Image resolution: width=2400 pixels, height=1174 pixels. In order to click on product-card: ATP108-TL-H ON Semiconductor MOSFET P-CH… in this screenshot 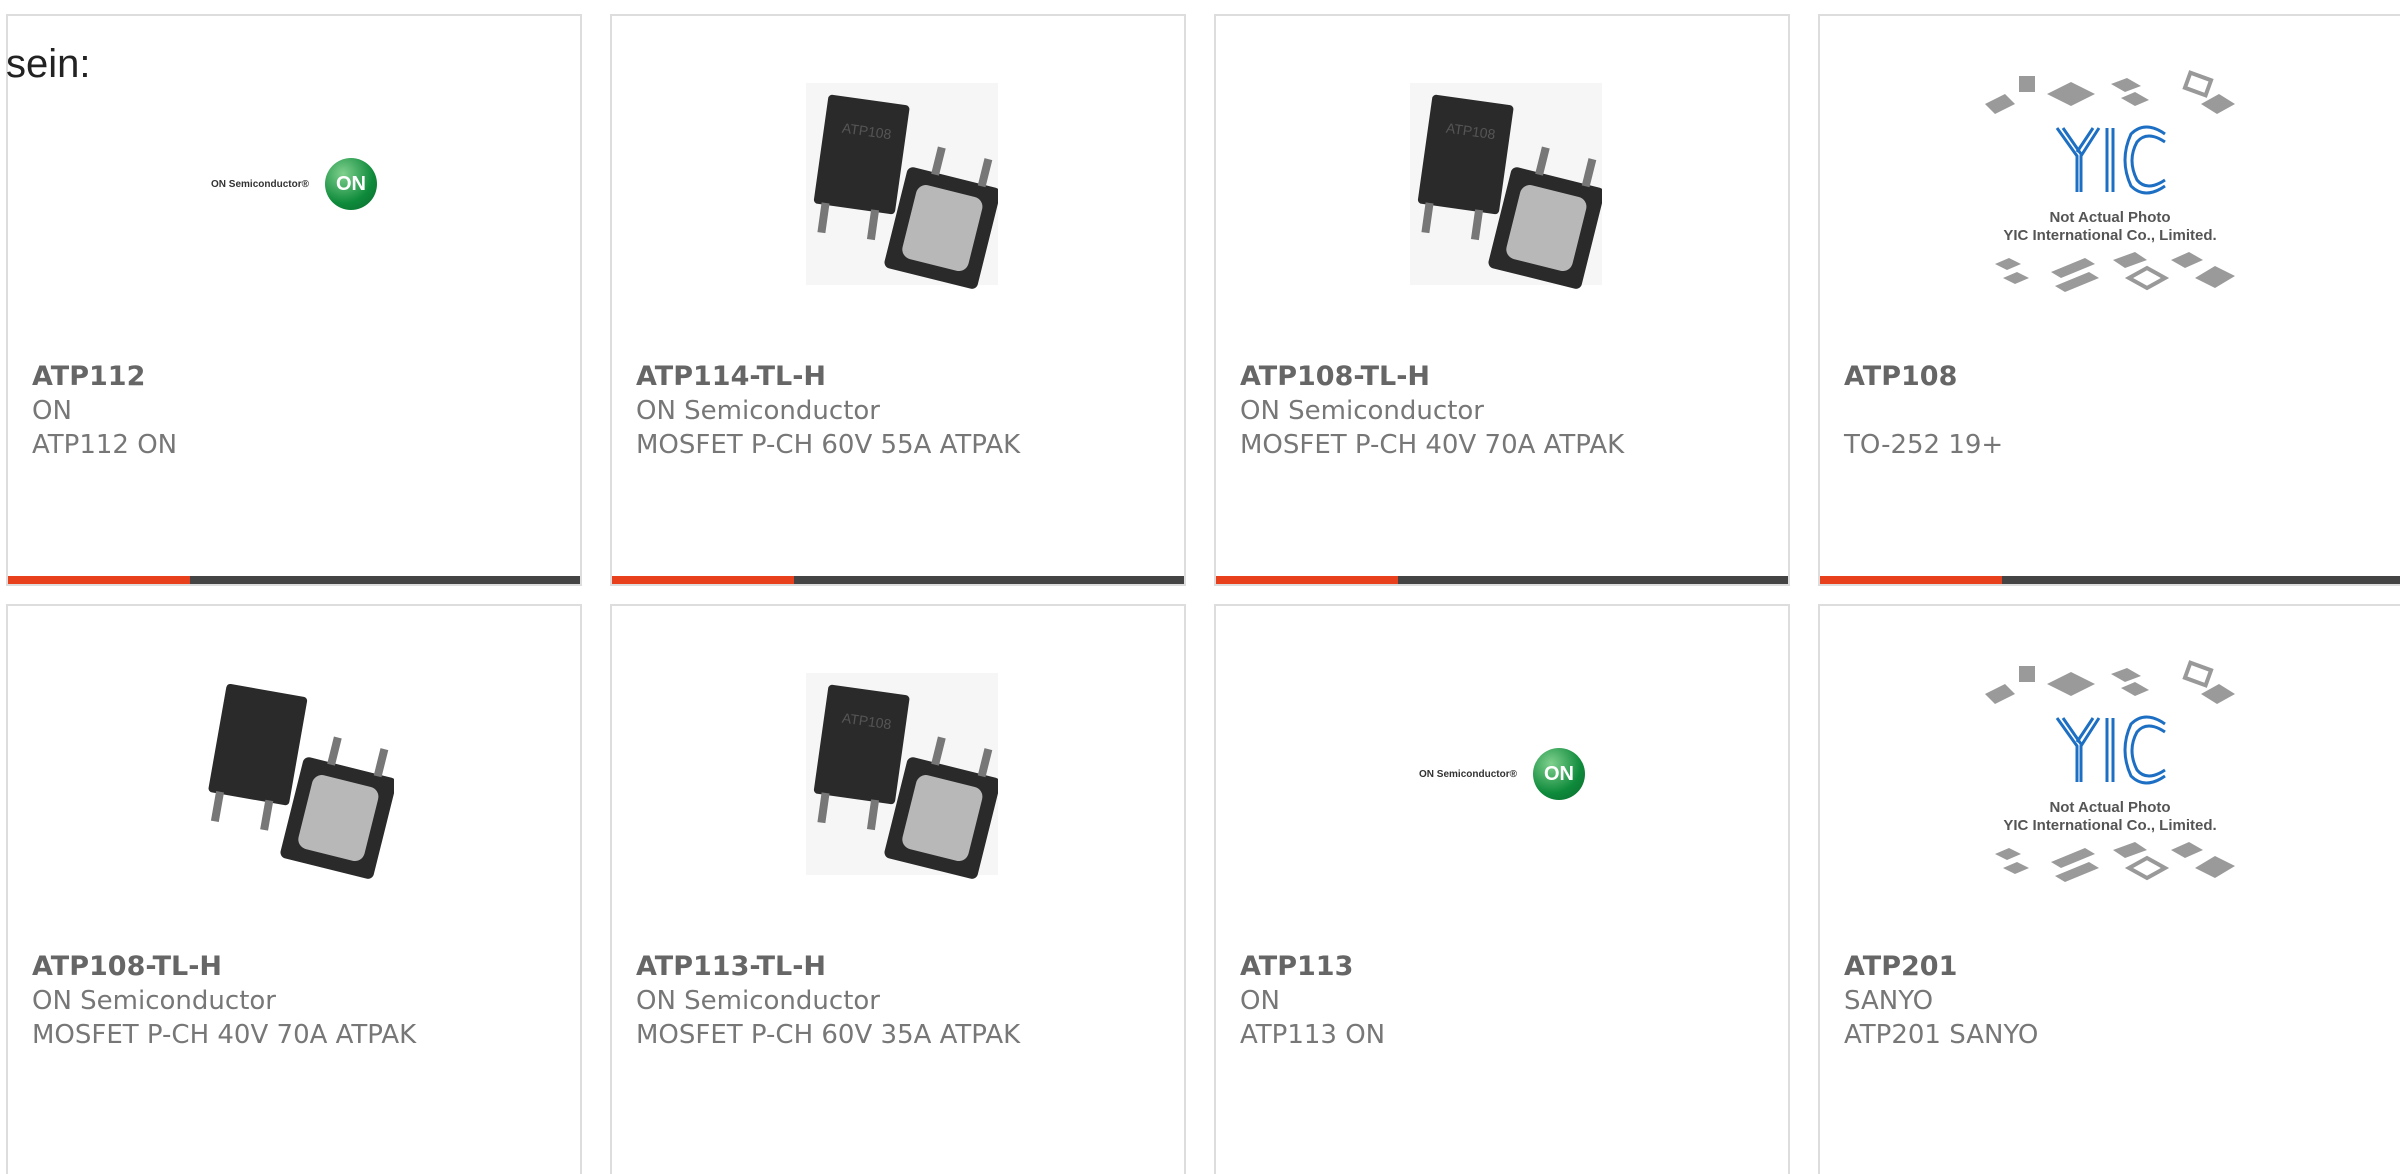, I will do `click(294, 889)`.